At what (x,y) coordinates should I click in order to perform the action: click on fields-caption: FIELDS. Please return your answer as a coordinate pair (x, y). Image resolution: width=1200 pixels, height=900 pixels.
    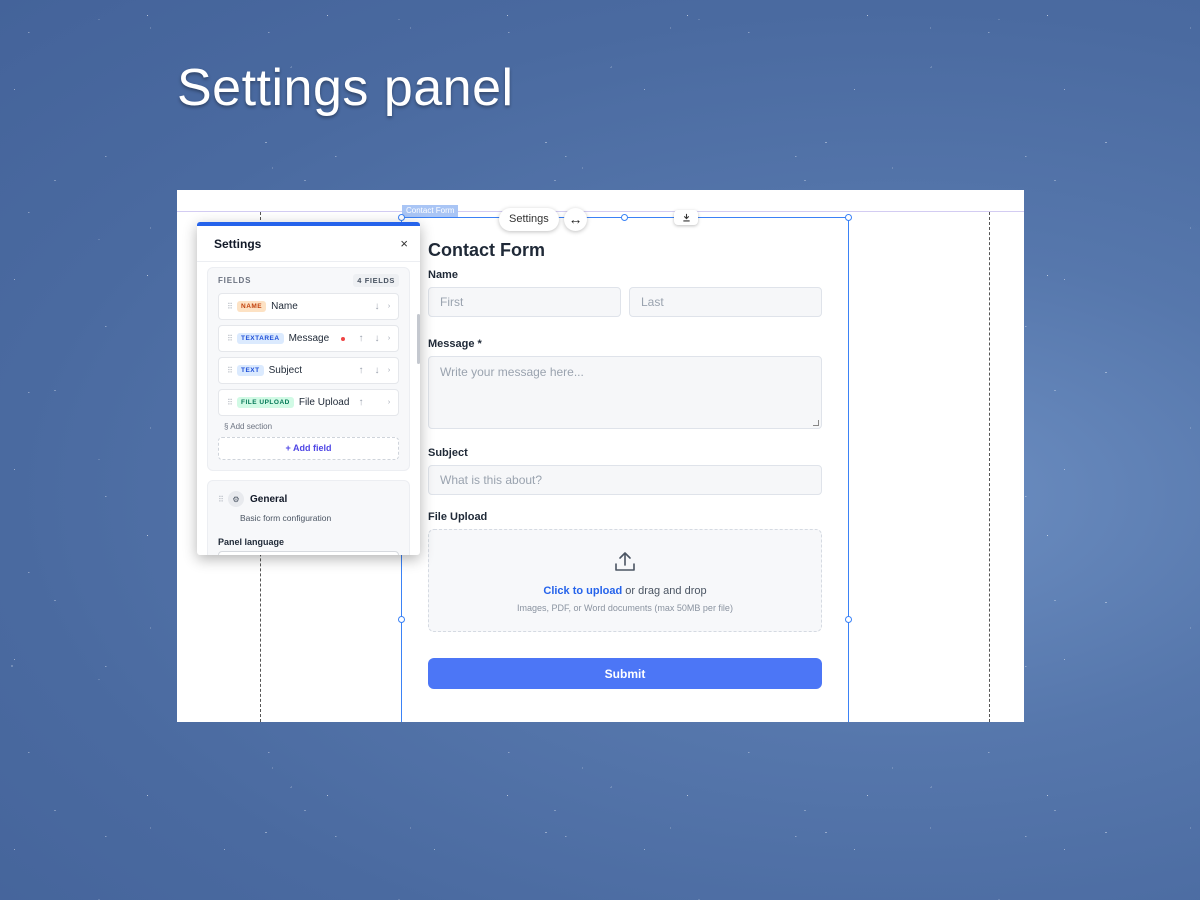
    Looking at the image, I should click on (235, 280).